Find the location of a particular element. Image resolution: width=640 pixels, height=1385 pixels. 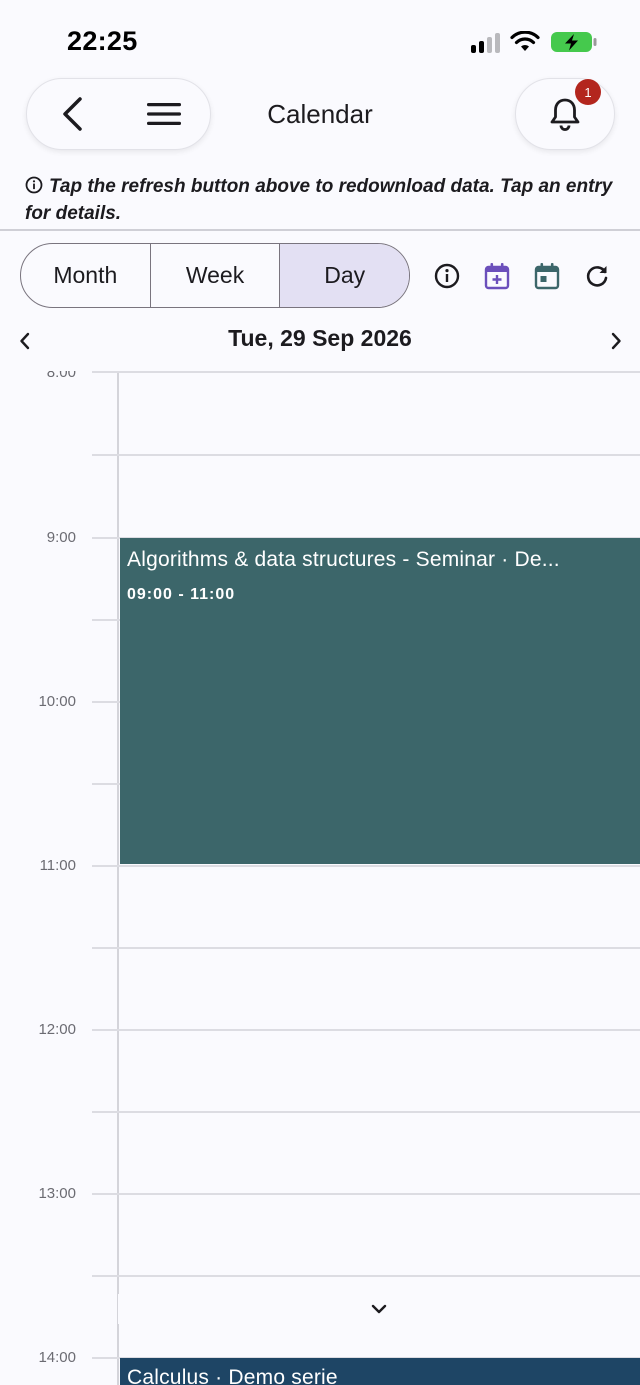

calendar-today-icon is located at coordinates (547, 276).